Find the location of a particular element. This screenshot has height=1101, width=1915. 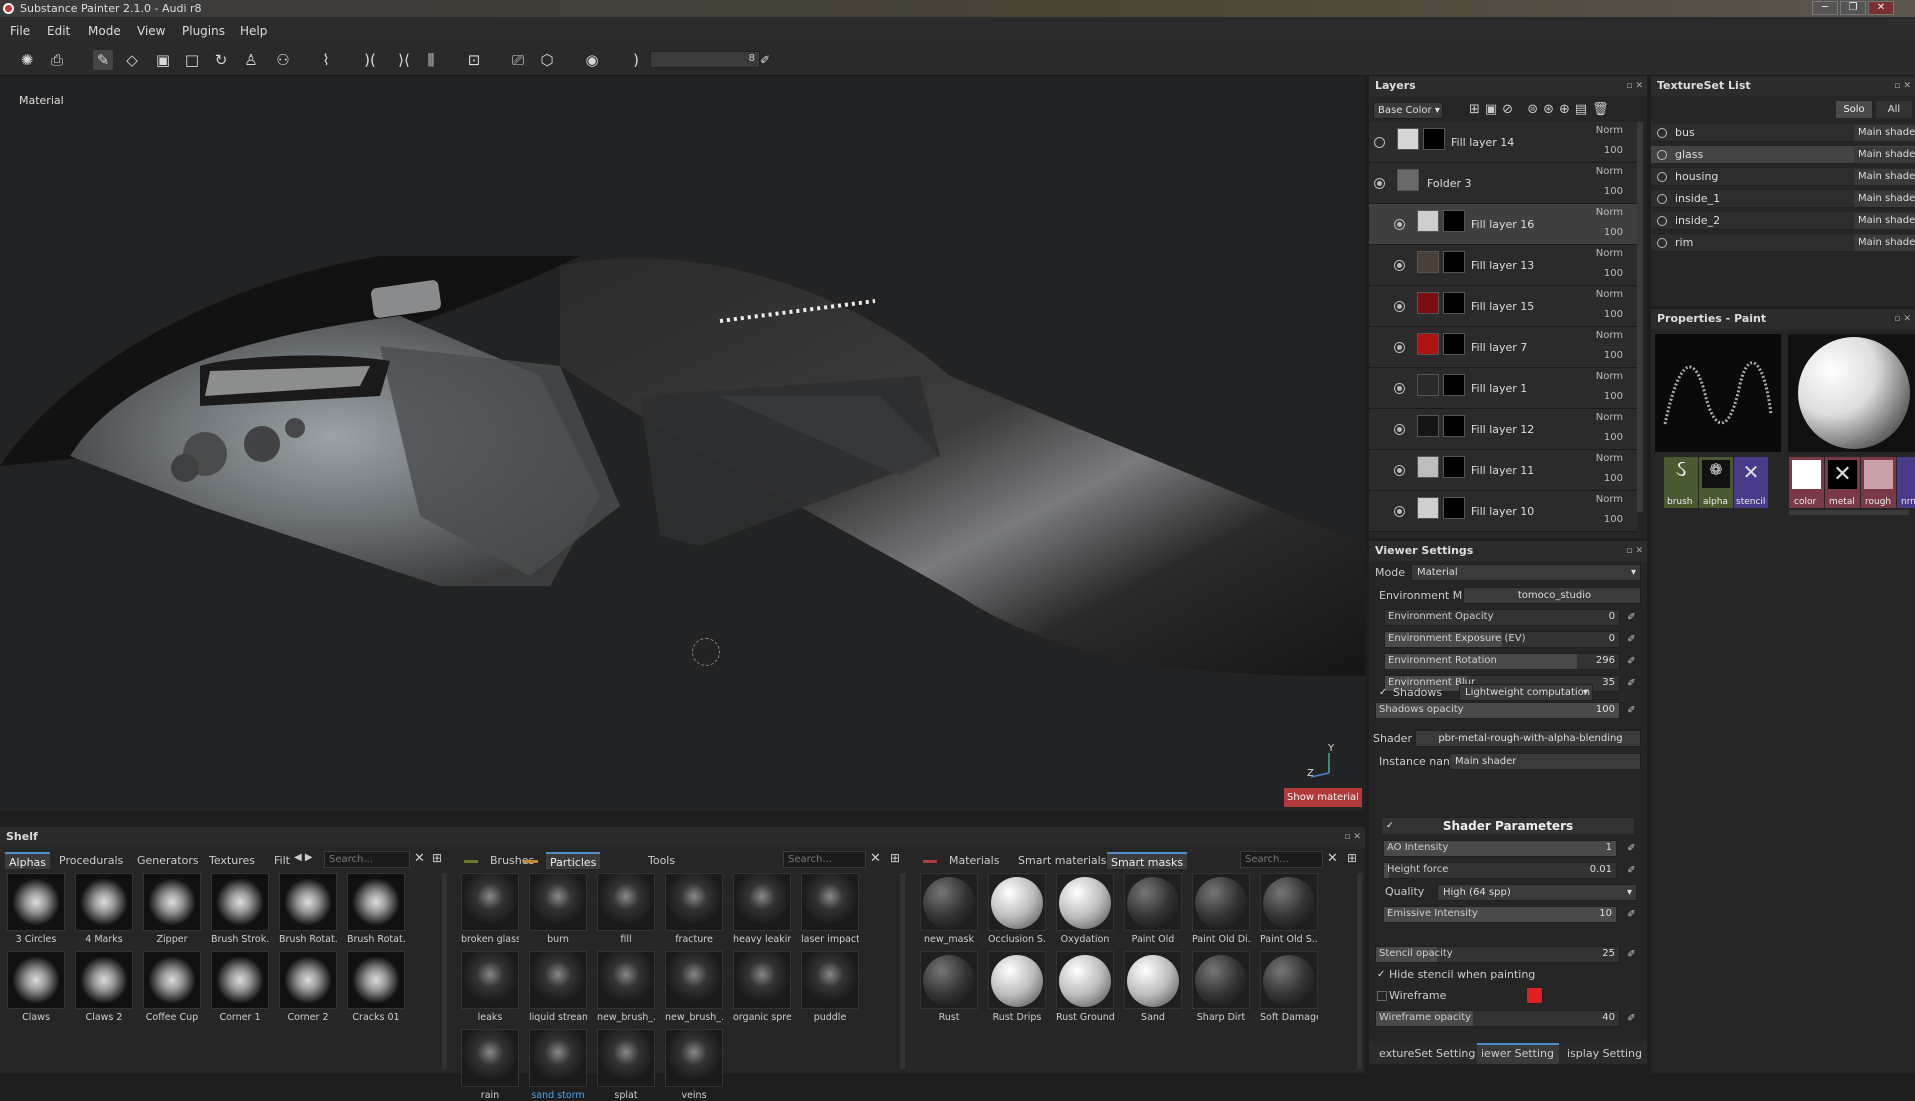

clear-search-icon: ✕ is located at coordinates (419, 858).